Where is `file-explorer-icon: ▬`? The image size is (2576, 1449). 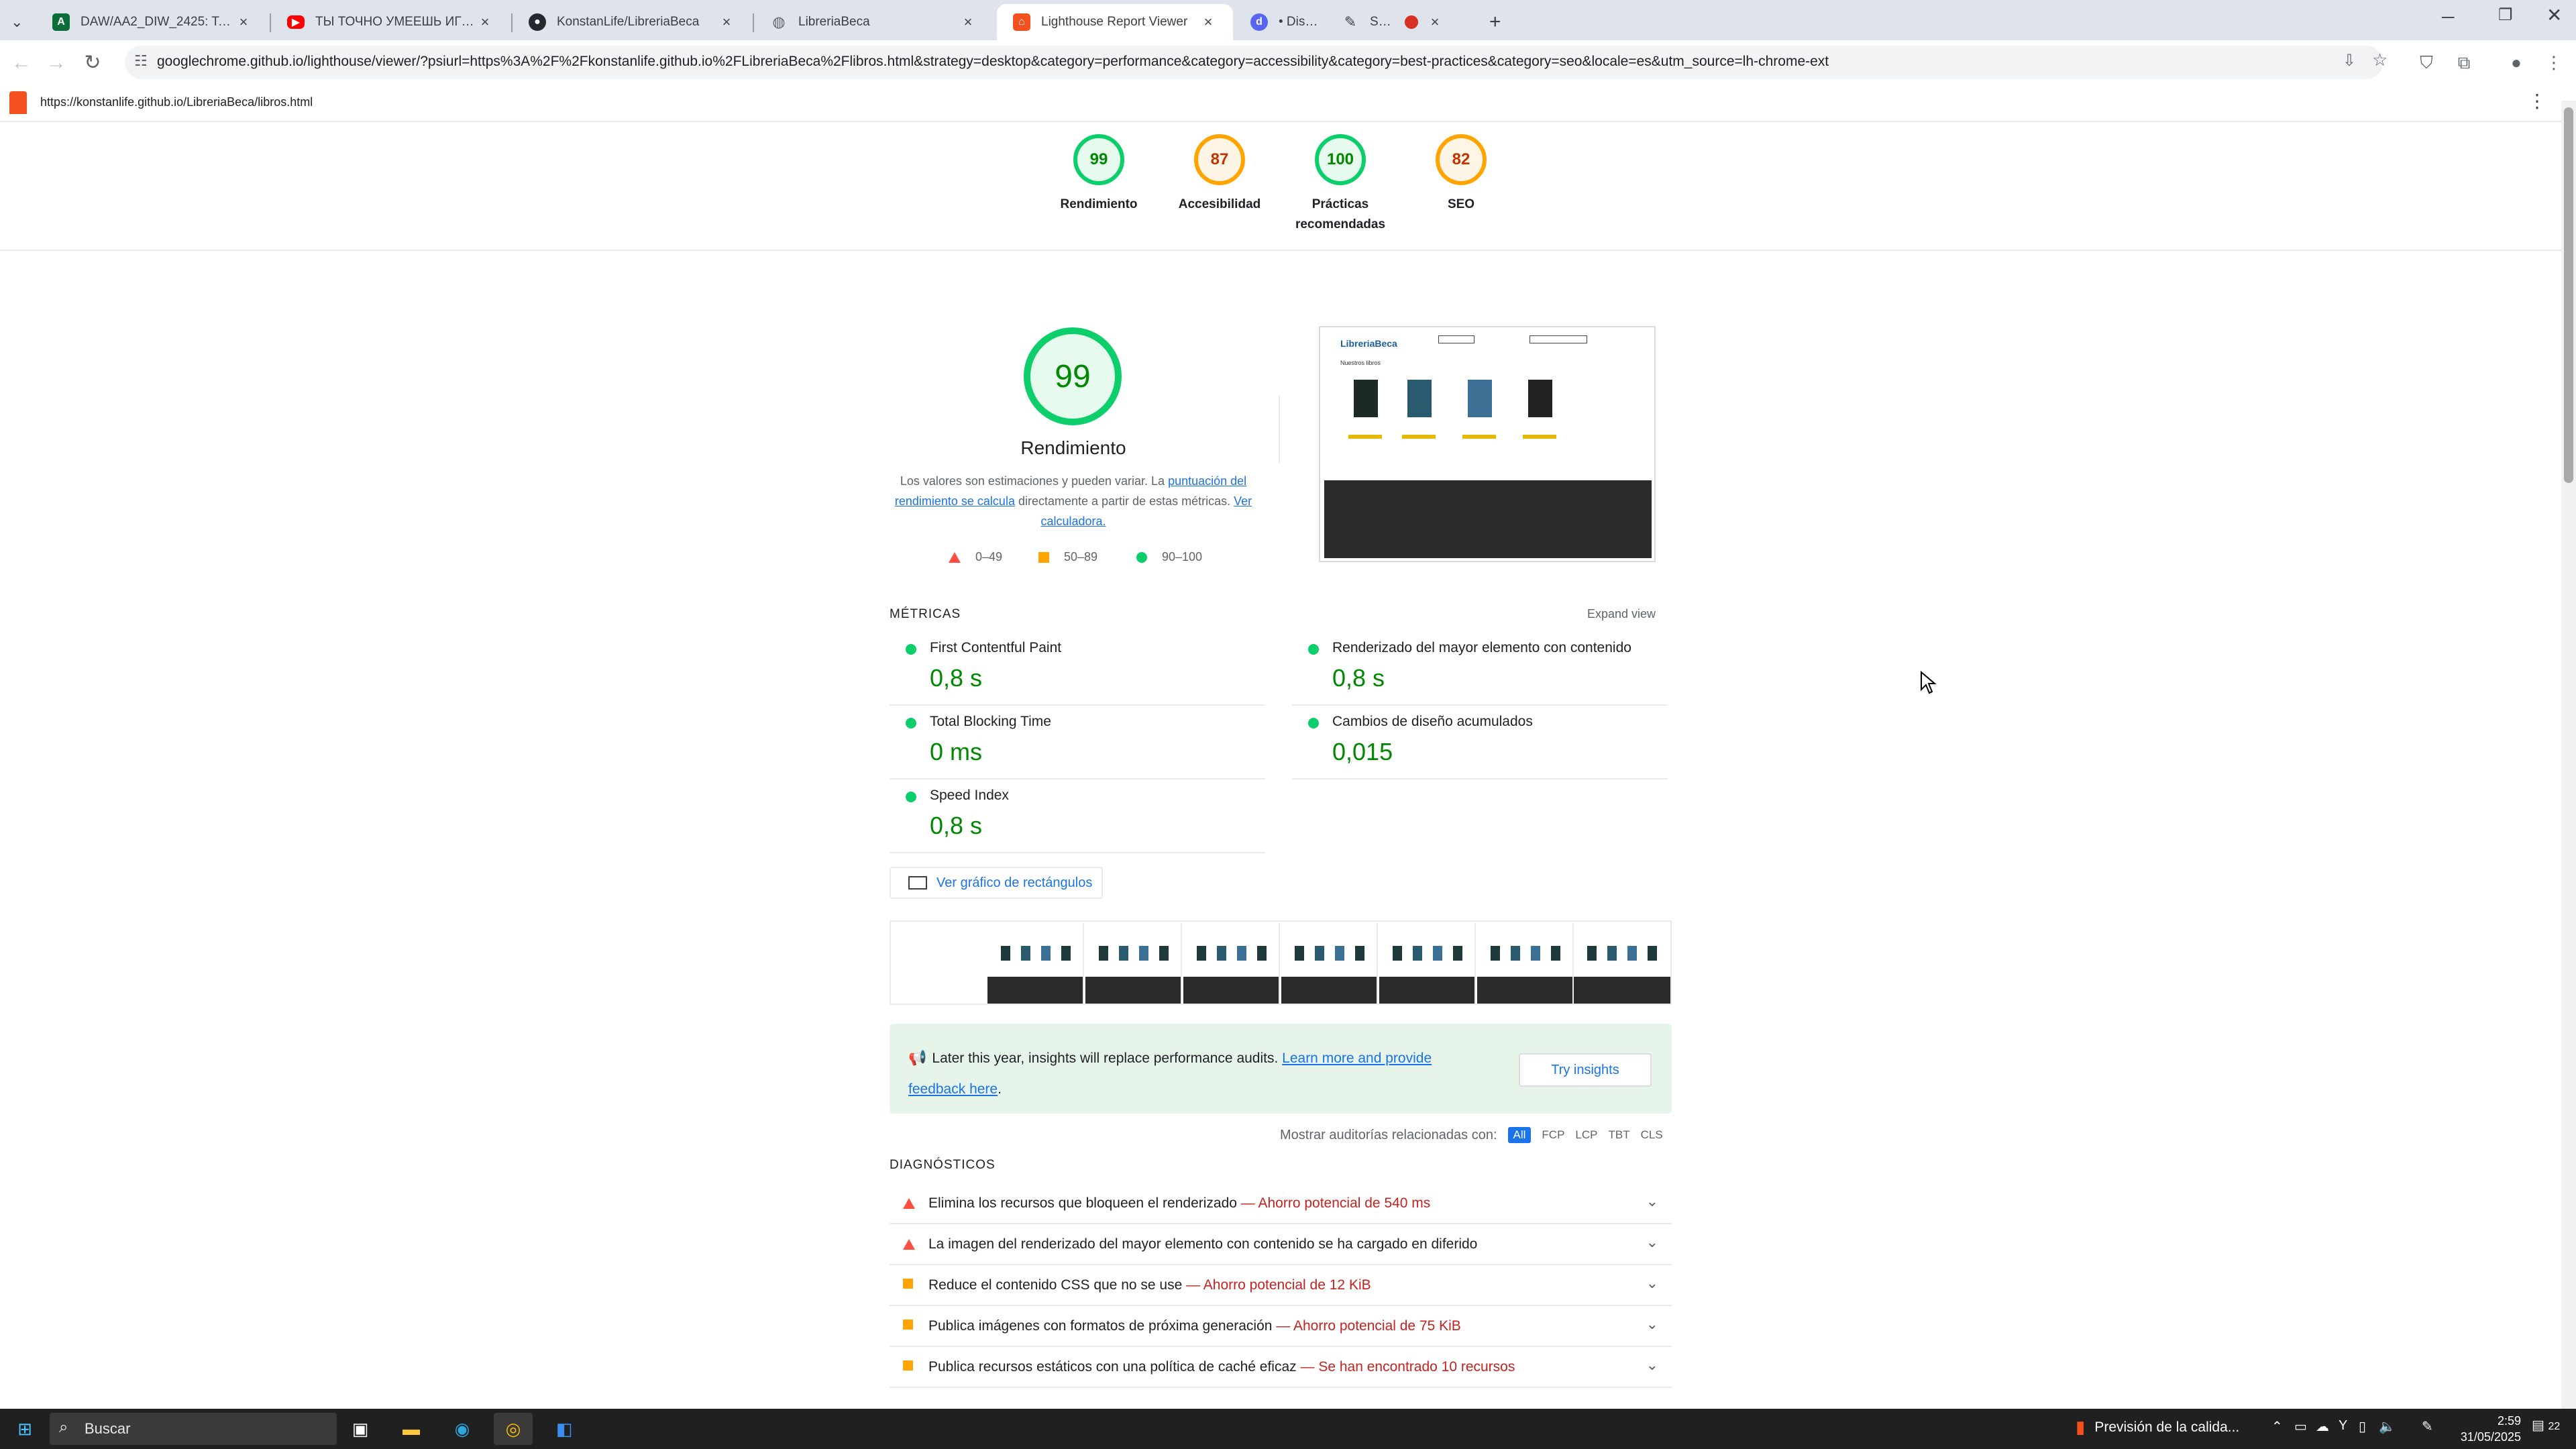 file-explorer-icon: ▬ is located at coordinates (411, 1429).